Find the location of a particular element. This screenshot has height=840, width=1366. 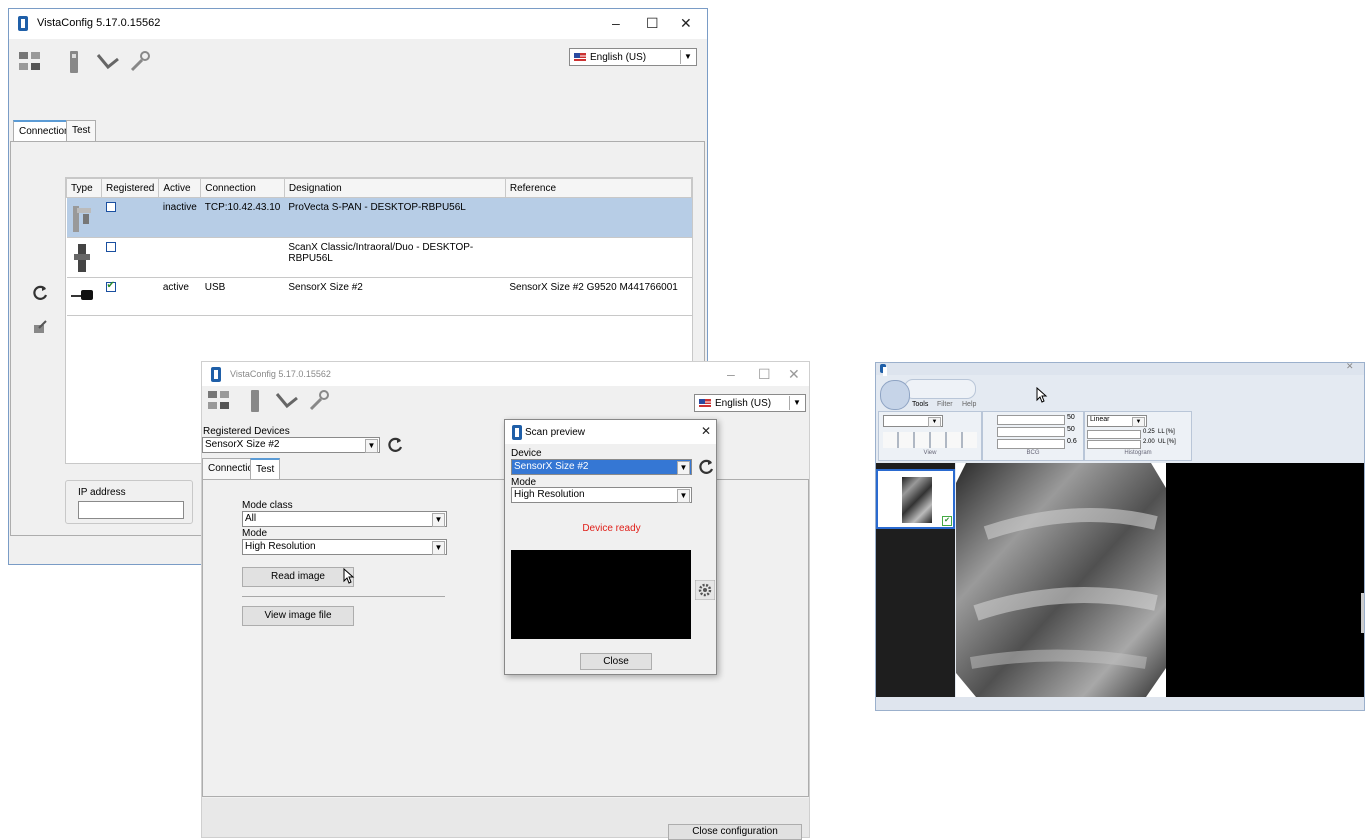

read-image-button: Read image is located at coordinates (298, 577).